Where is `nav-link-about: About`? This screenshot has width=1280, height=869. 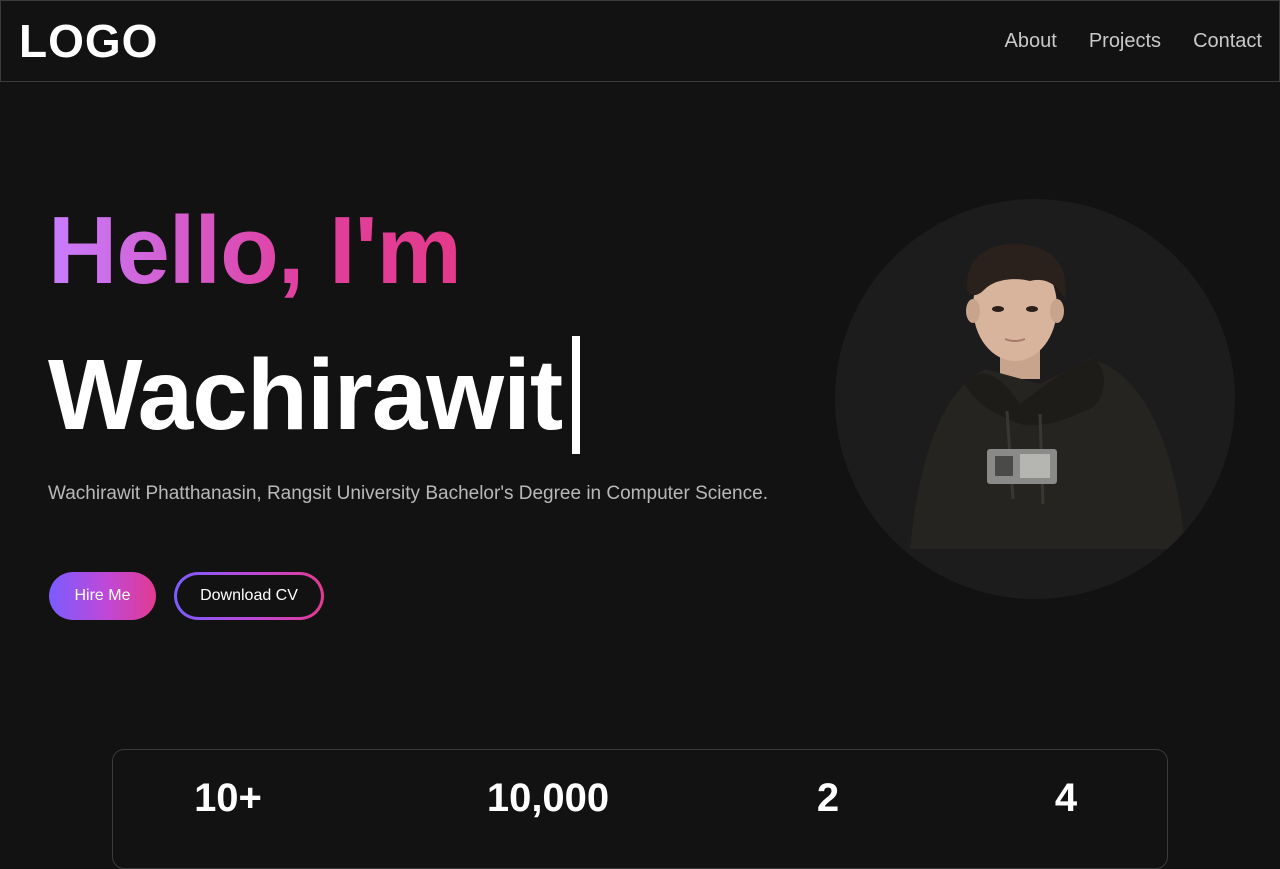
nav-link-about: About is located at coordinates (1031, 41).